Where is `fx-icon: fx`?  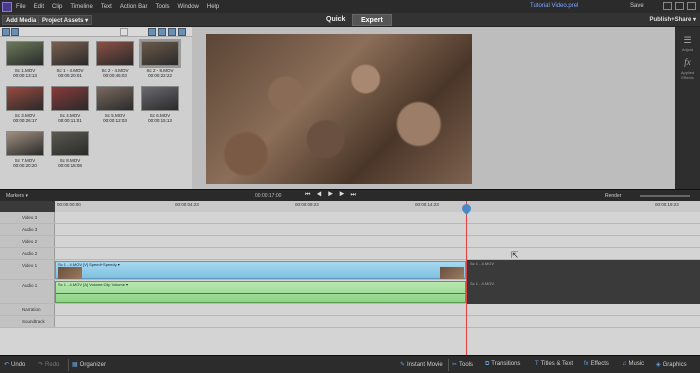
fx-icon: fx is located at coordinates (687, 62).